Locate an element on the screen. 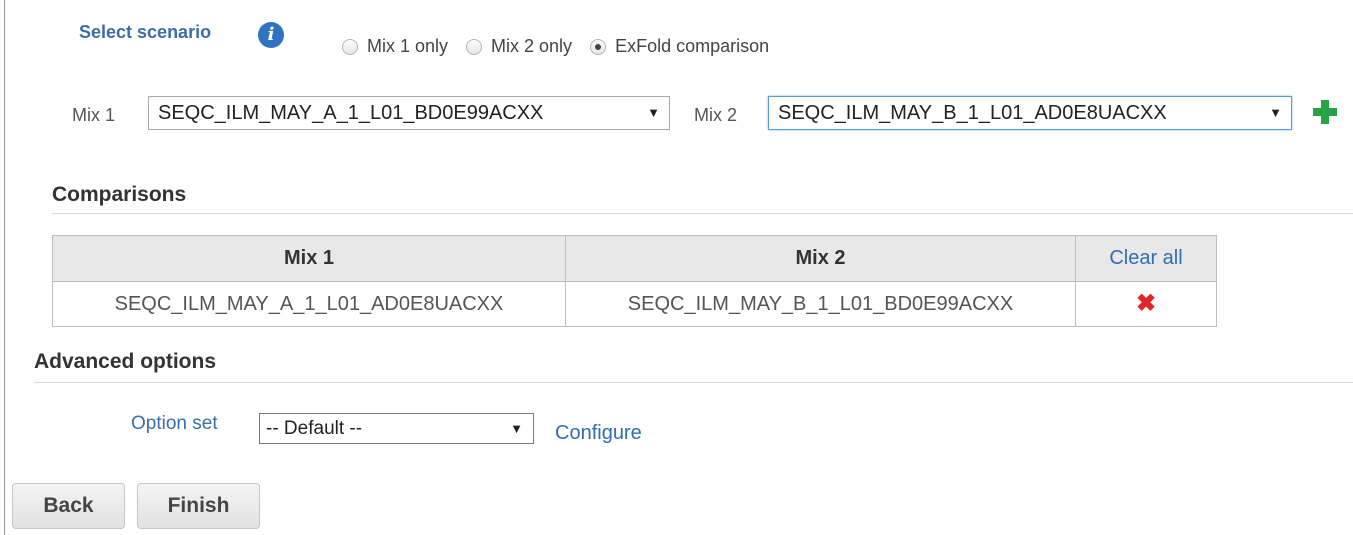 Image resolution: width=1353 pixels, height=535 pixels. page-left-border is located at coordinates (4, 267).